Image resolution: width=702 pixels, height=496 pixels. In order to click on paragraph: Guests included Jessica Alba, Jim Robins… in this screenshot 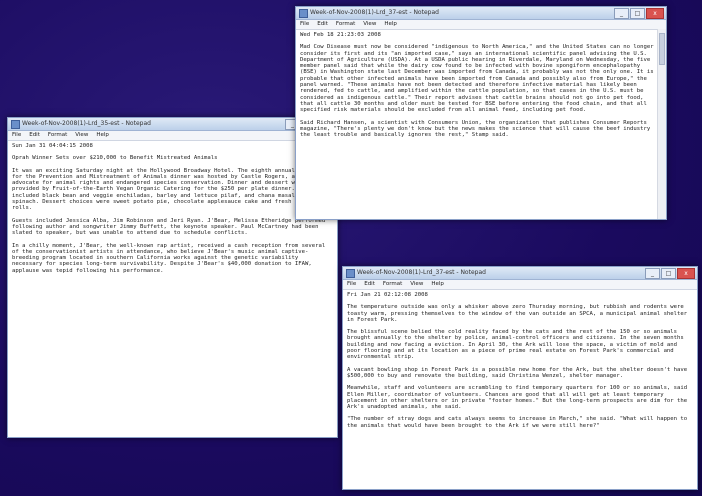, I will do `click(169, 227)`.